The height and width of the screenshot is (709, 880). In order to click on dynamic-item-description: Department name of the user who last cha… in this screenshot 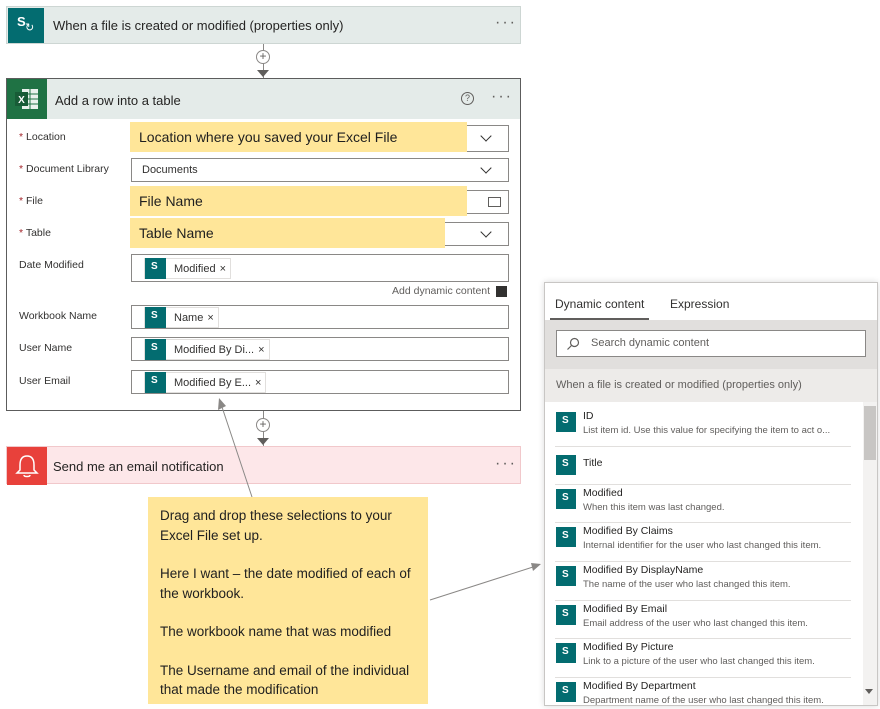, I will do `click(703, 700)`.